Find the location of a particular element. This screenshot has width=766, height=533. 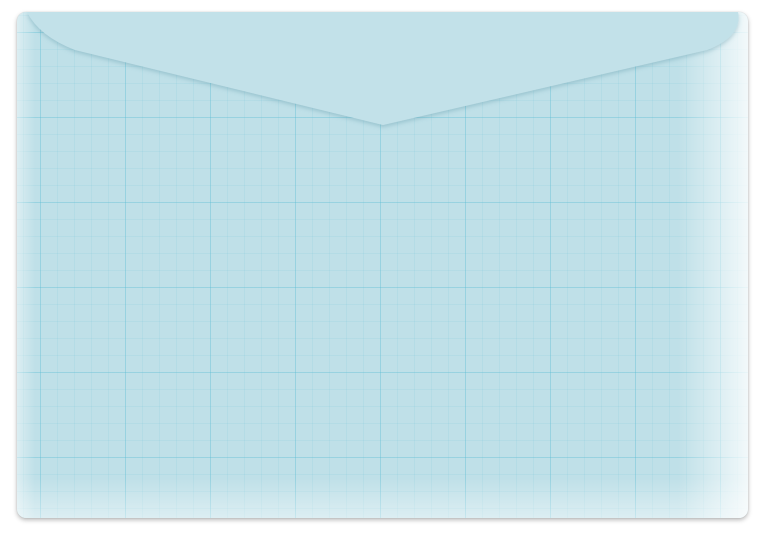

envelope-edge-highlight-bottom is located at coordinates (382, 498).